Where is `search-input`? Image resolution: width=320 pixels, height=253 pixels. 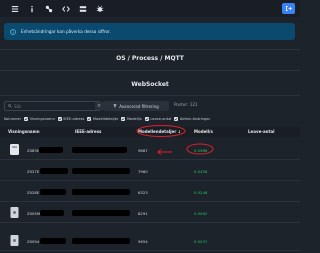 search-input is located at coordinates (54, 106).